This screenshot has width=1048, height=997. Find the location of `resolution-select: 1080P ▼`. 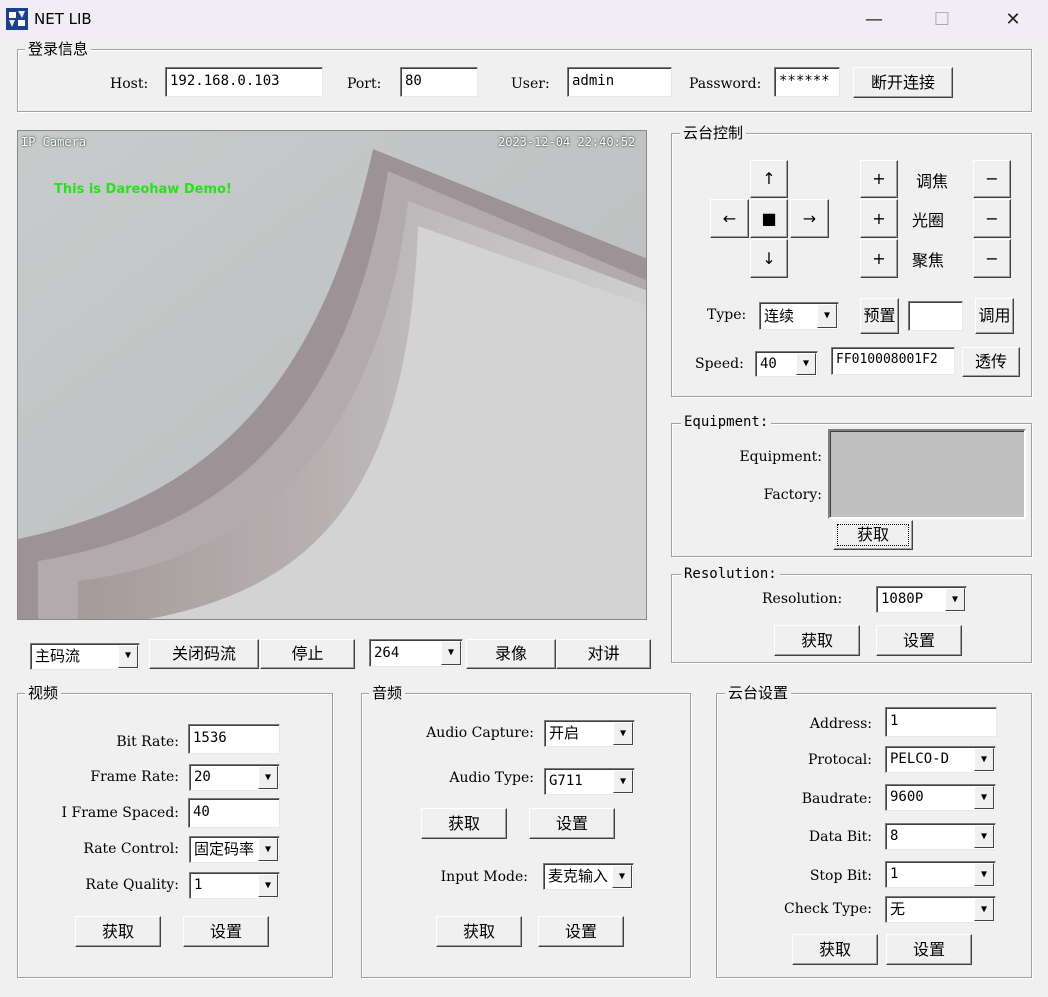

resolution-select: 1080P ▼ is located at coordinates (921, 599).